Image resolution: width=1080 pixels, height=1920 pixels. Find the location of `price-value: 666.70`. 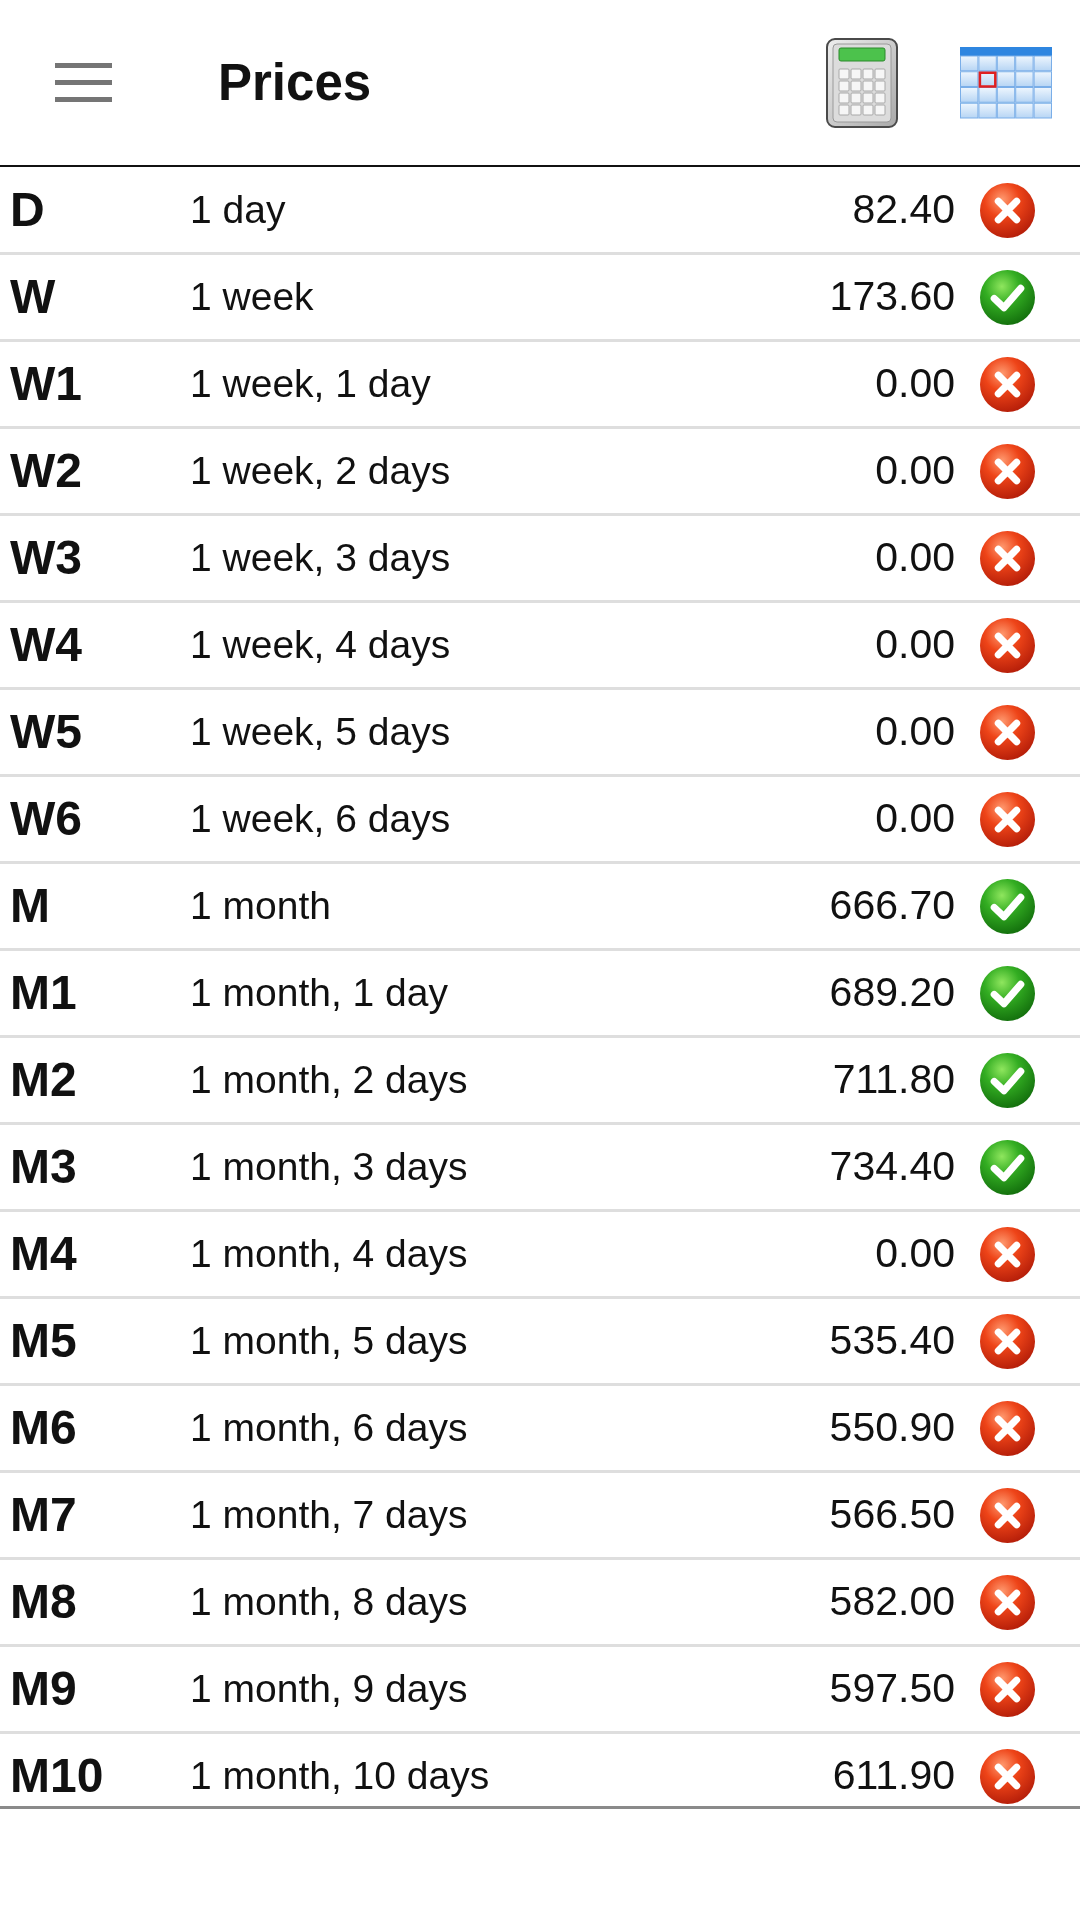

price-value: 666.70 is located at coordinates (892, 906).